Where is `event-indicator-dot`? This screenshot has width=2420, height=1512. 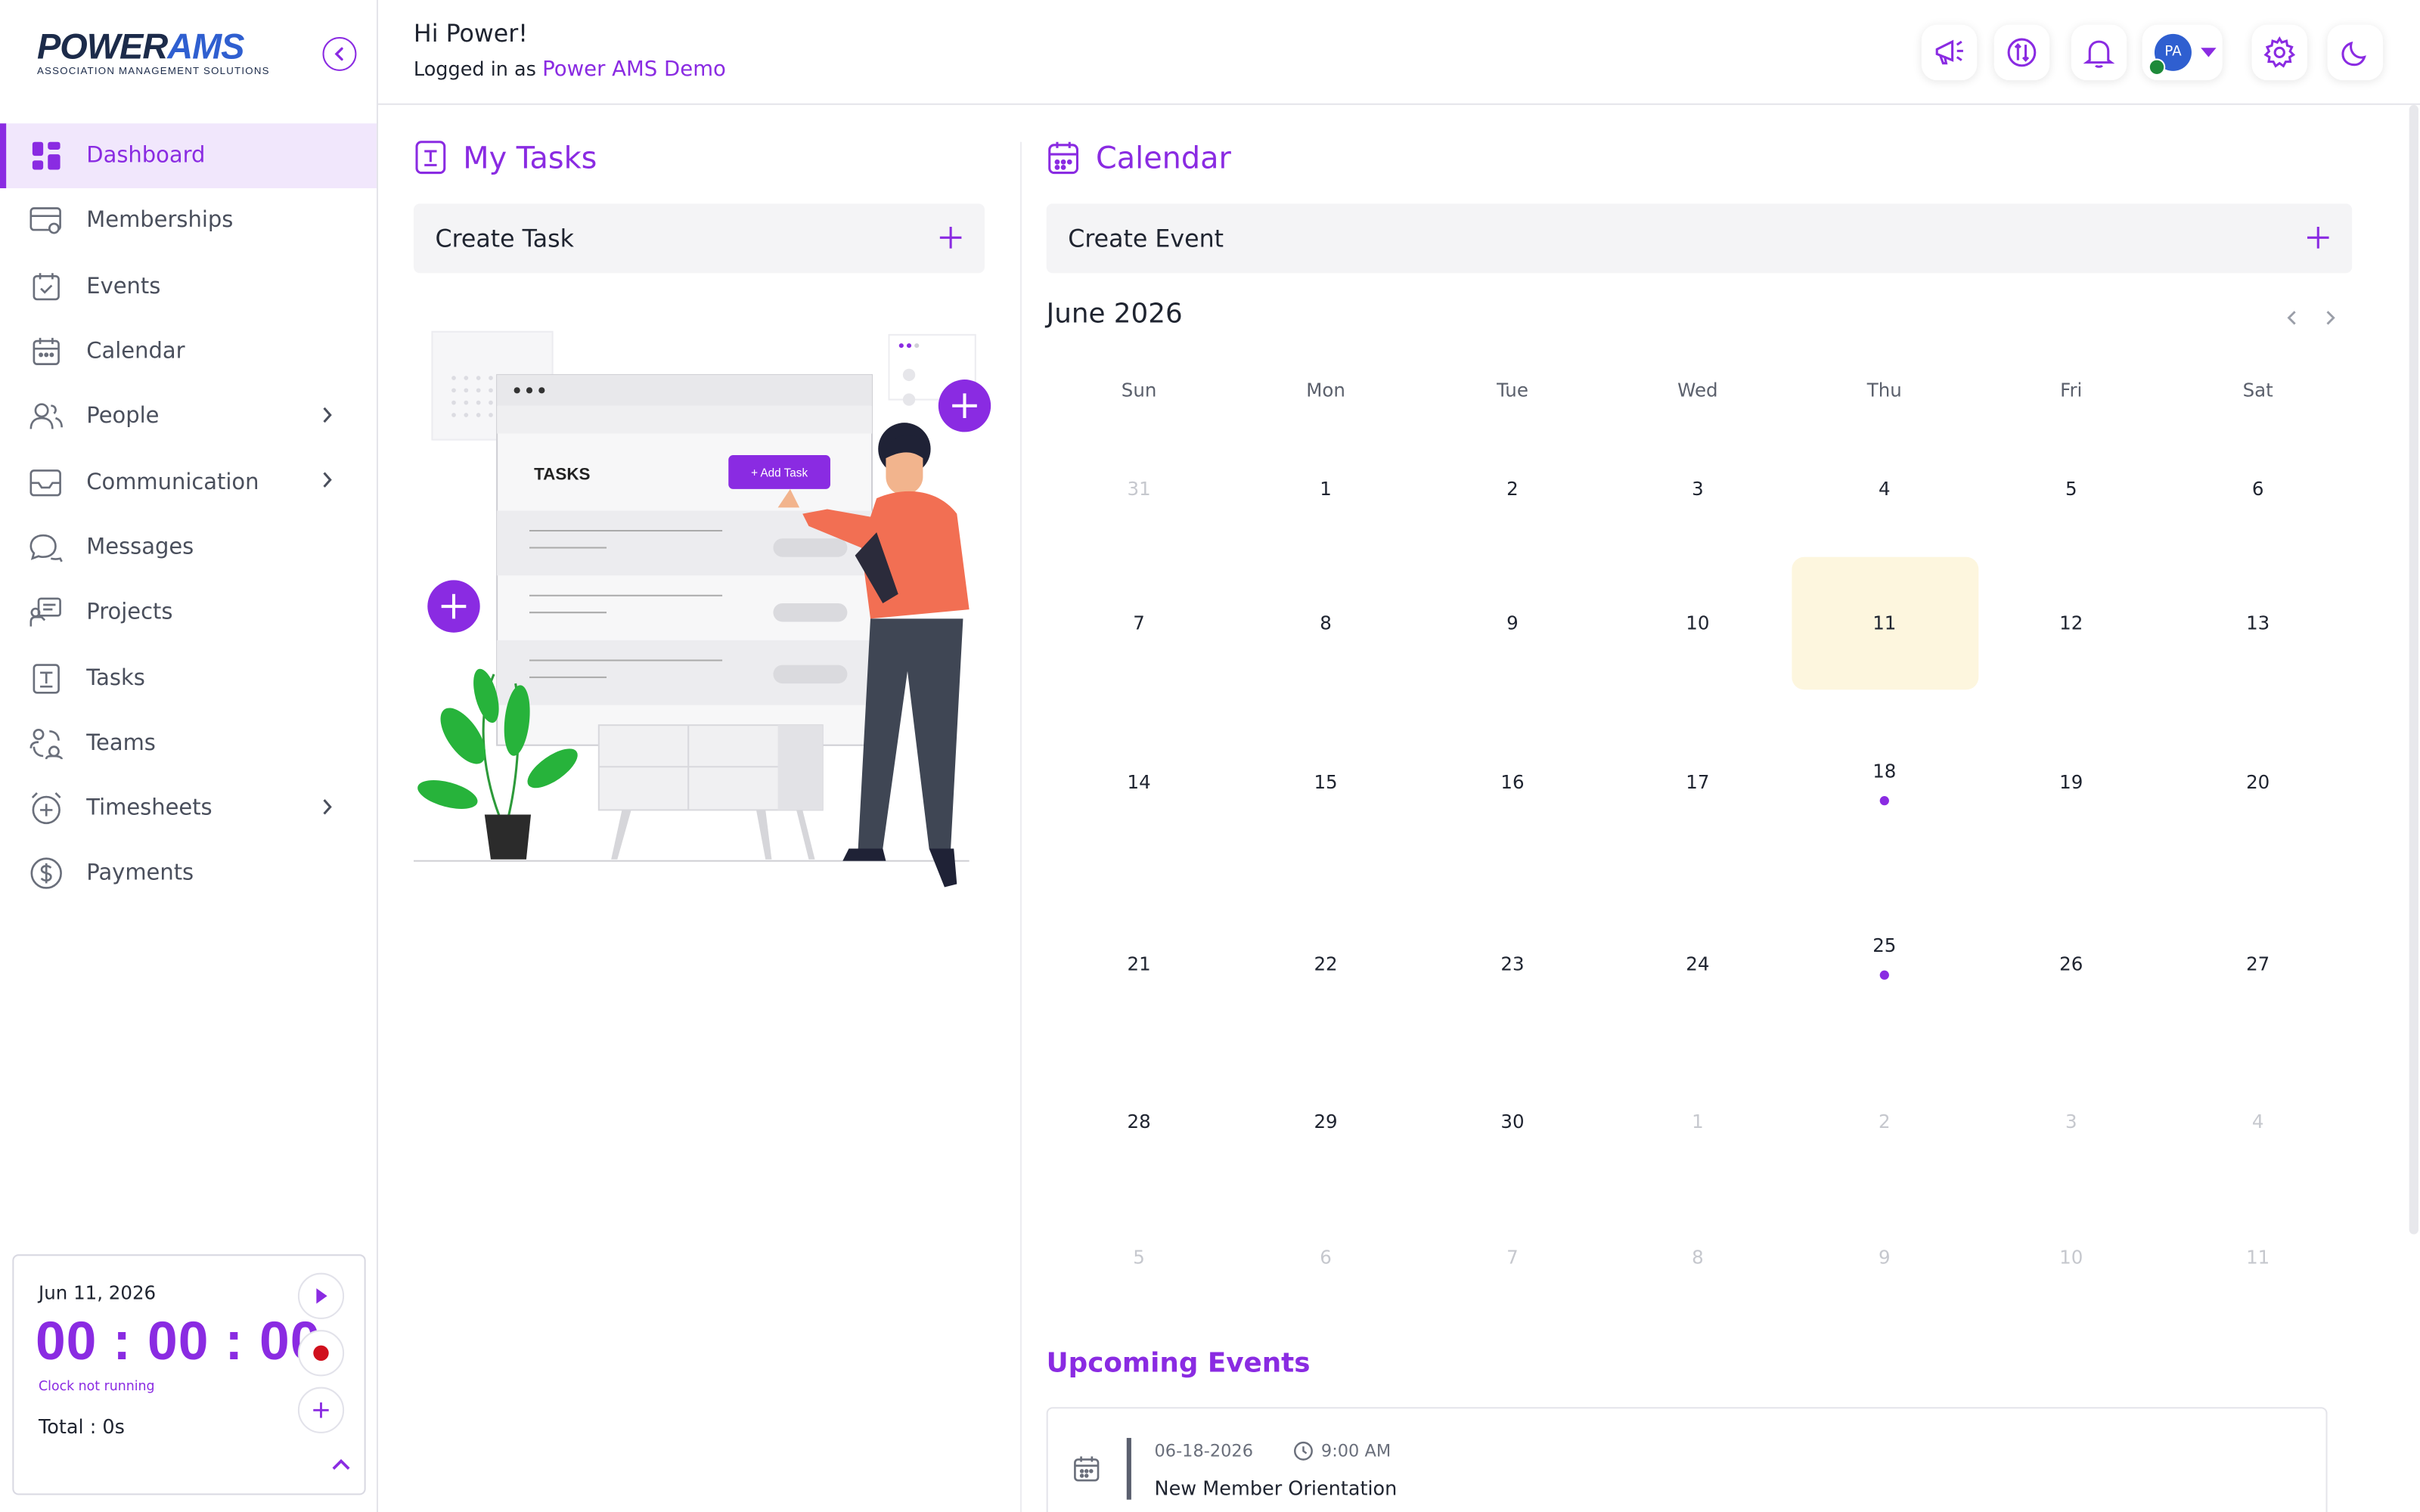 event-indicator-dot is located at coordinates (1884, 975).